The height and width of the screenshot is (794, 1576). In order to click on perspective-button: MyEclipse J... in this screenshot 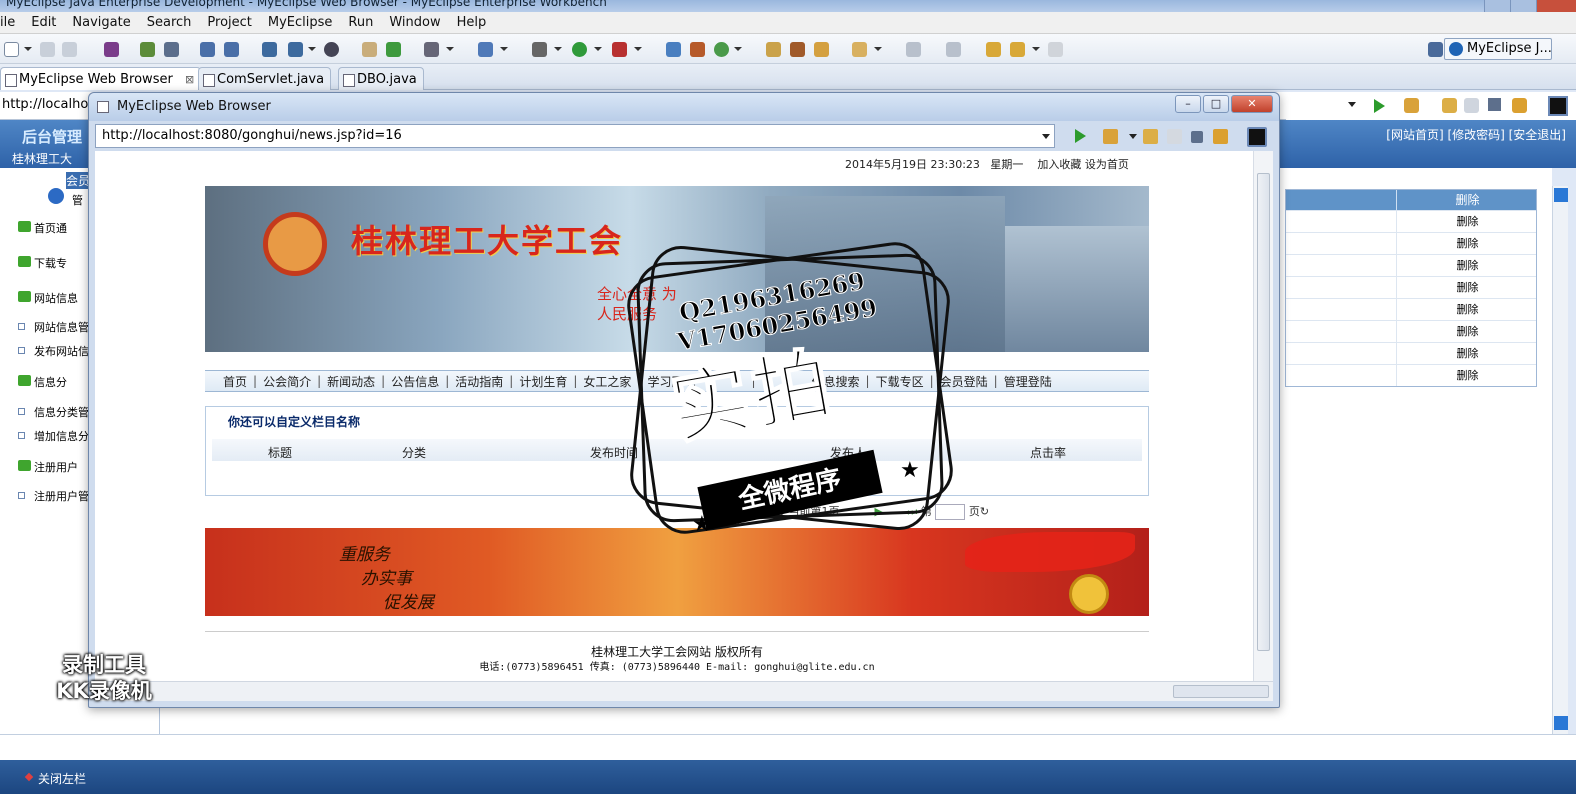, I will do `click(1498, 49)`.